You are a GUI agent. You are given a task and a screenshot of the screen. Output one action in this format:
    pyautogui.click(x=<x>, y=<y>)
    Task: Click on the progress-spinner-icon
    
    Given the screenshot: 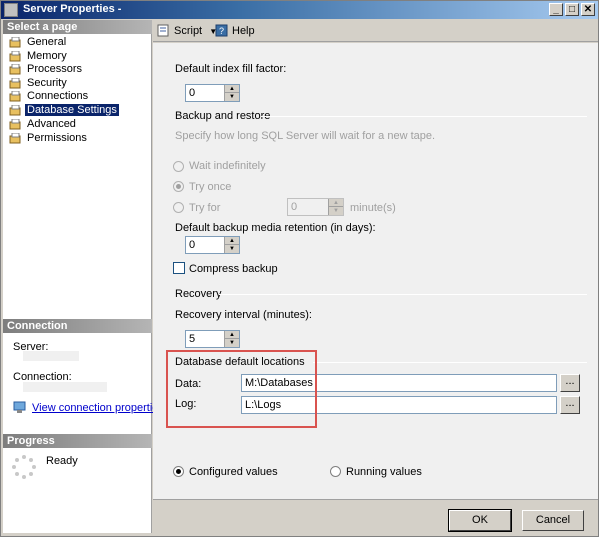 What is the action you would take?
    pyautogui.click(x=24, y=467)
    